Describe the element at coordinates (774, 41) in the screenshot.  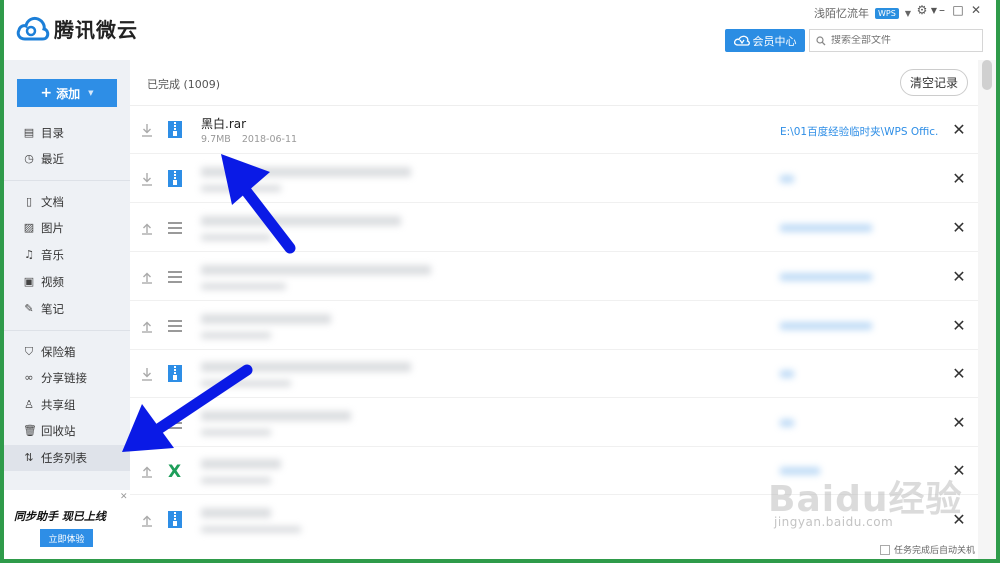
I see `member-center-label: 会员中心` at that location.